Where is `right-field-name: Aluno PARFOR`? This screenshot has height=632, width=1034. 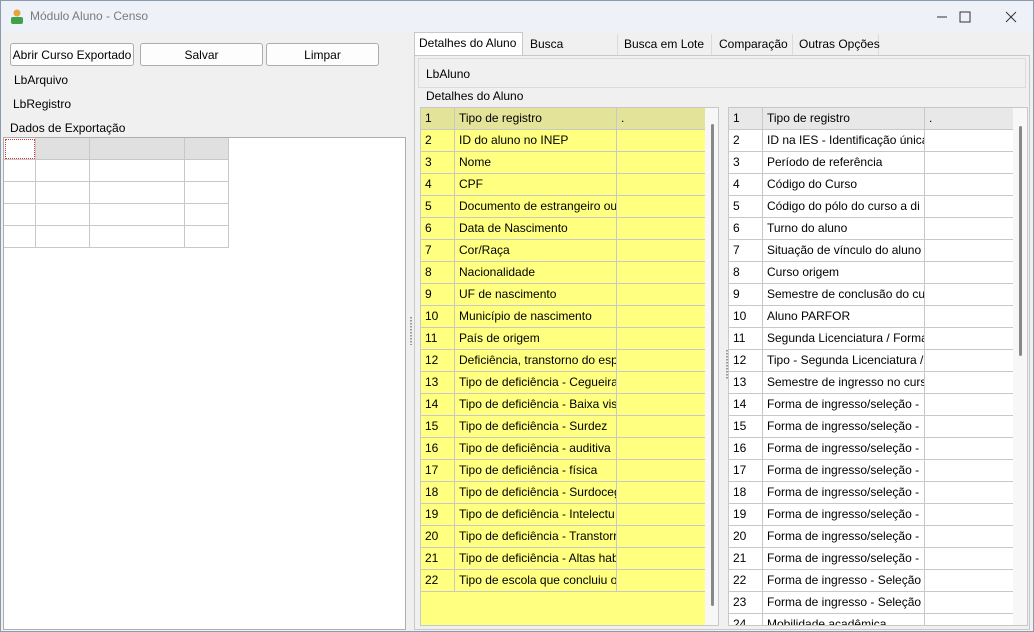
right-field-name: Aluno PARFOR is located at coordinates (844, 317).